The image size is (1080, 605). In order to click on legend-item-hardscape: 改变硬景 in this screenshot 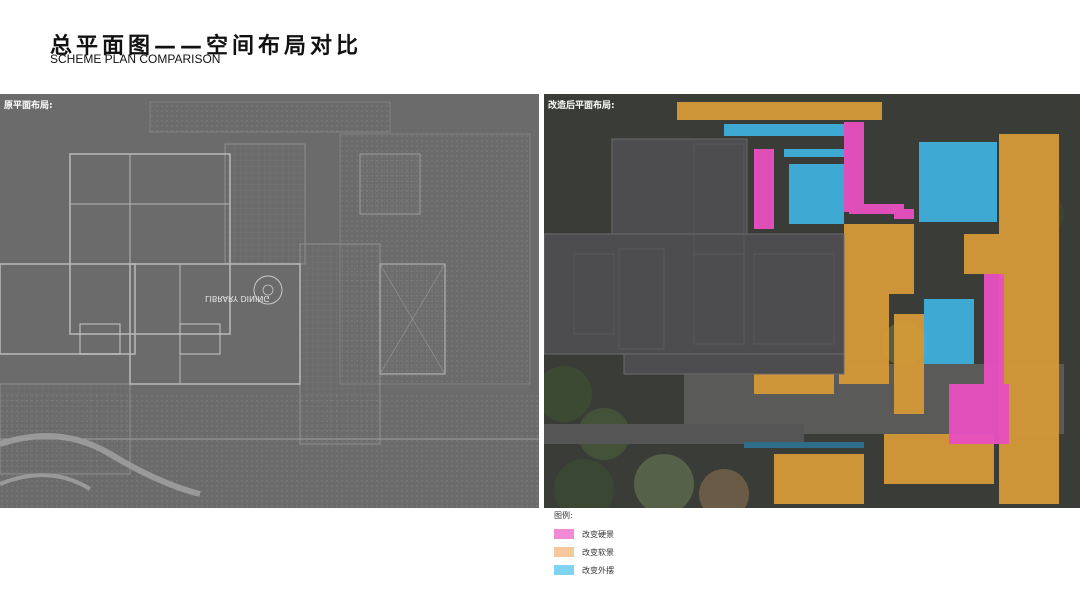, I will do `click(584, 534)`.